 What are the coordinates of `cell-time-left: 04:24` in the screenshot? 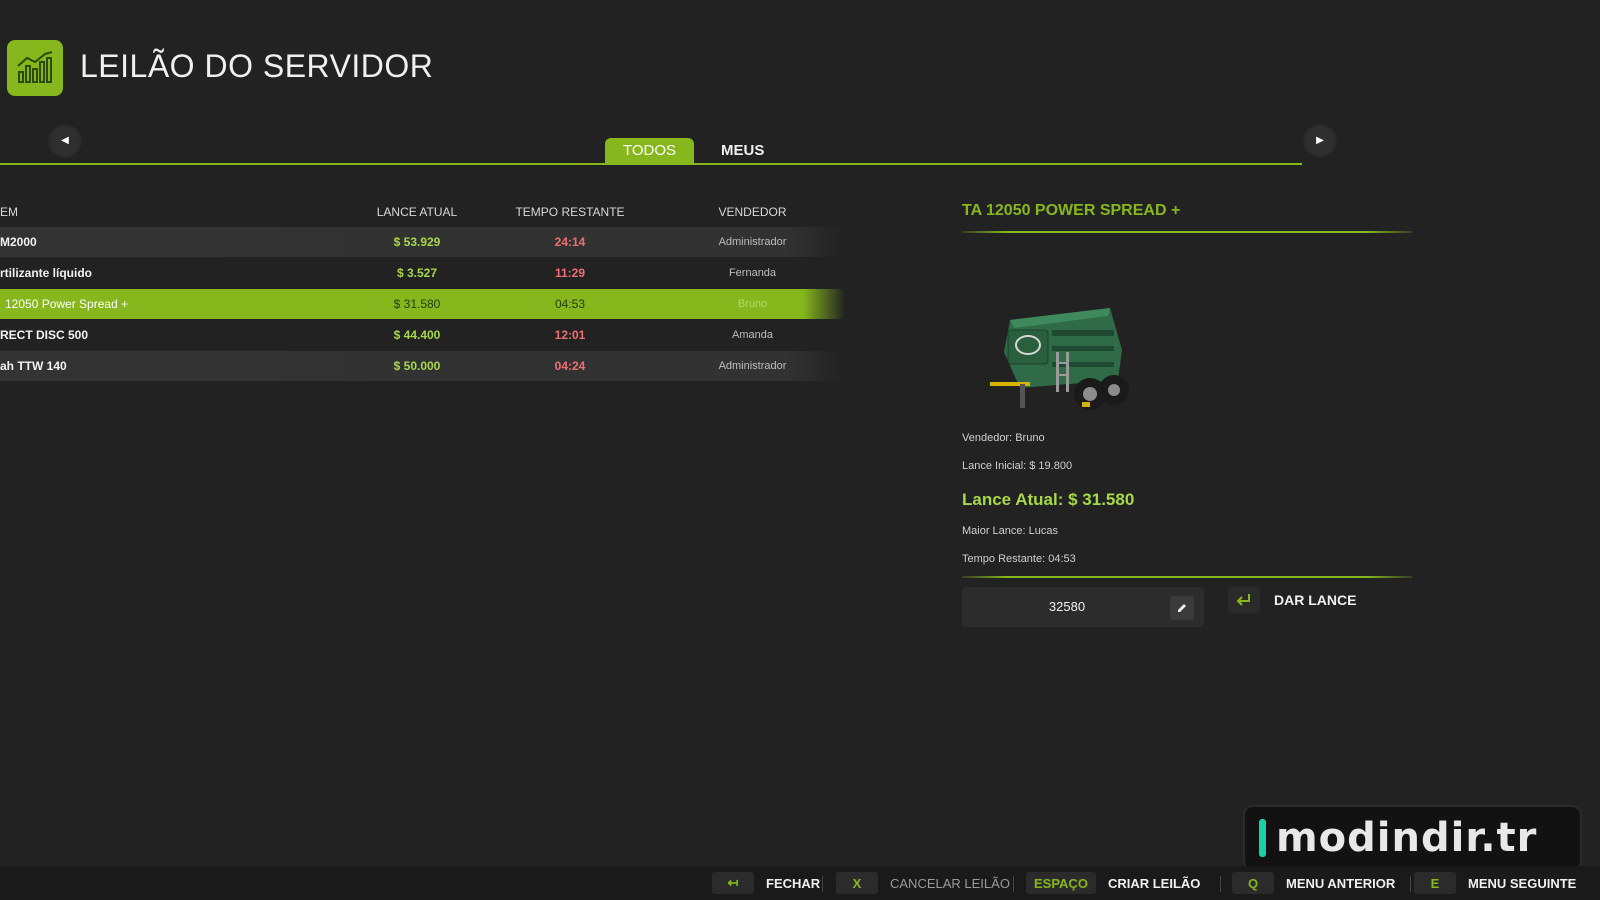 It's located at (570, 366).